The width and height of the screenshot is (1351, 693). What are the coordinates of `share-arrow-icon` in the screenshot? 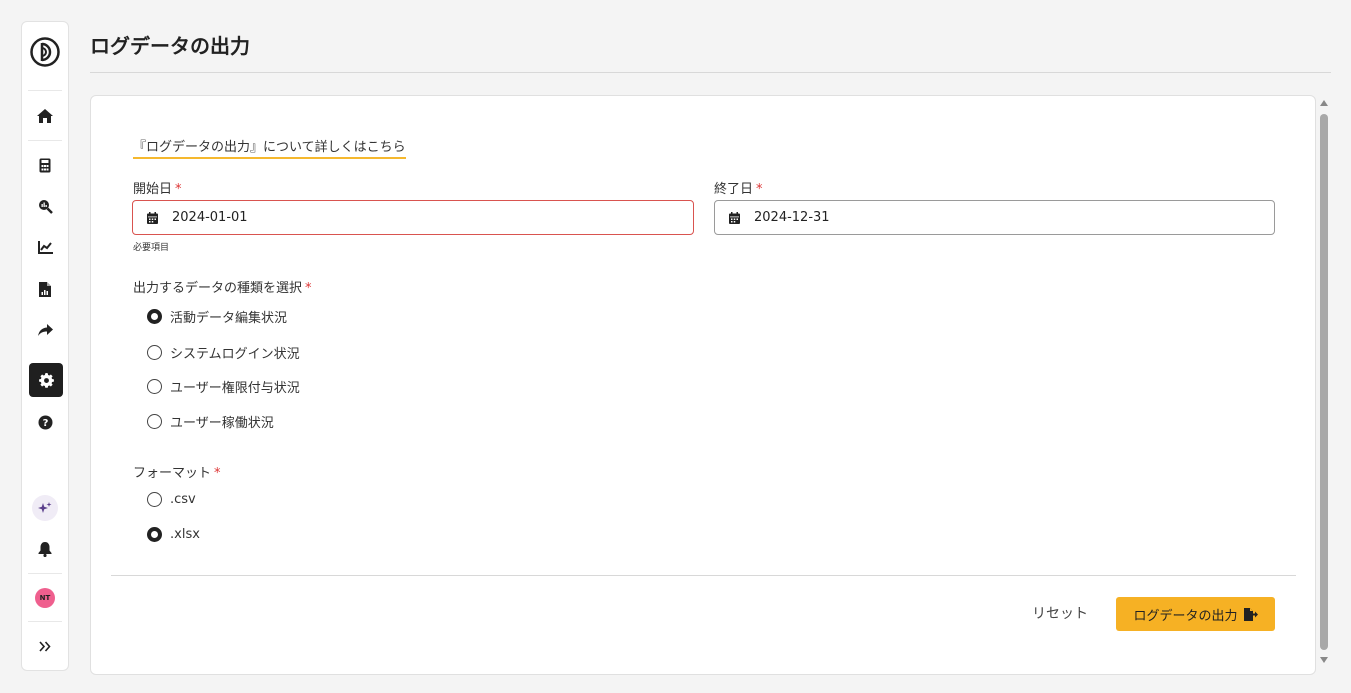 It's located at (45, 329).